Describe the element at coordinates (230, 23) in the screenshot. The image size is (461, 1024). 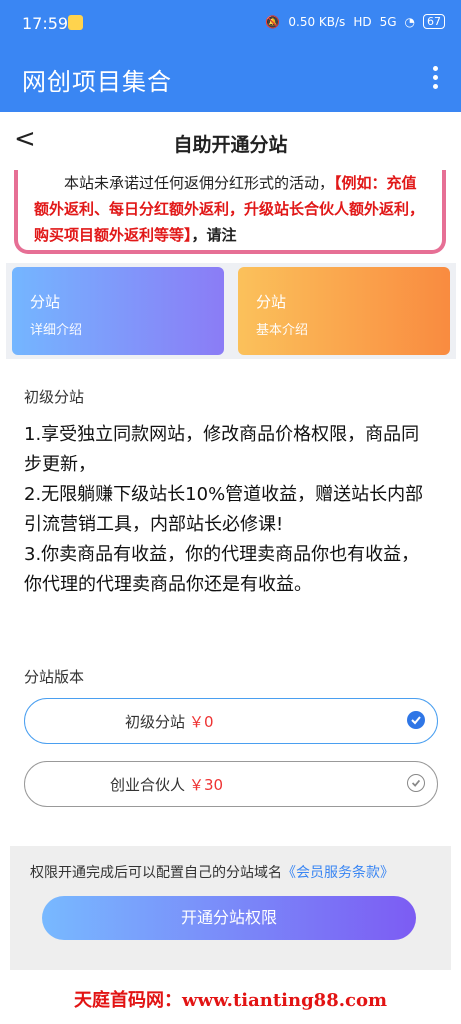
I see `status-bar: 17:59 🔕 0.50 KB/s HD 5G ◔ 67` at that location.